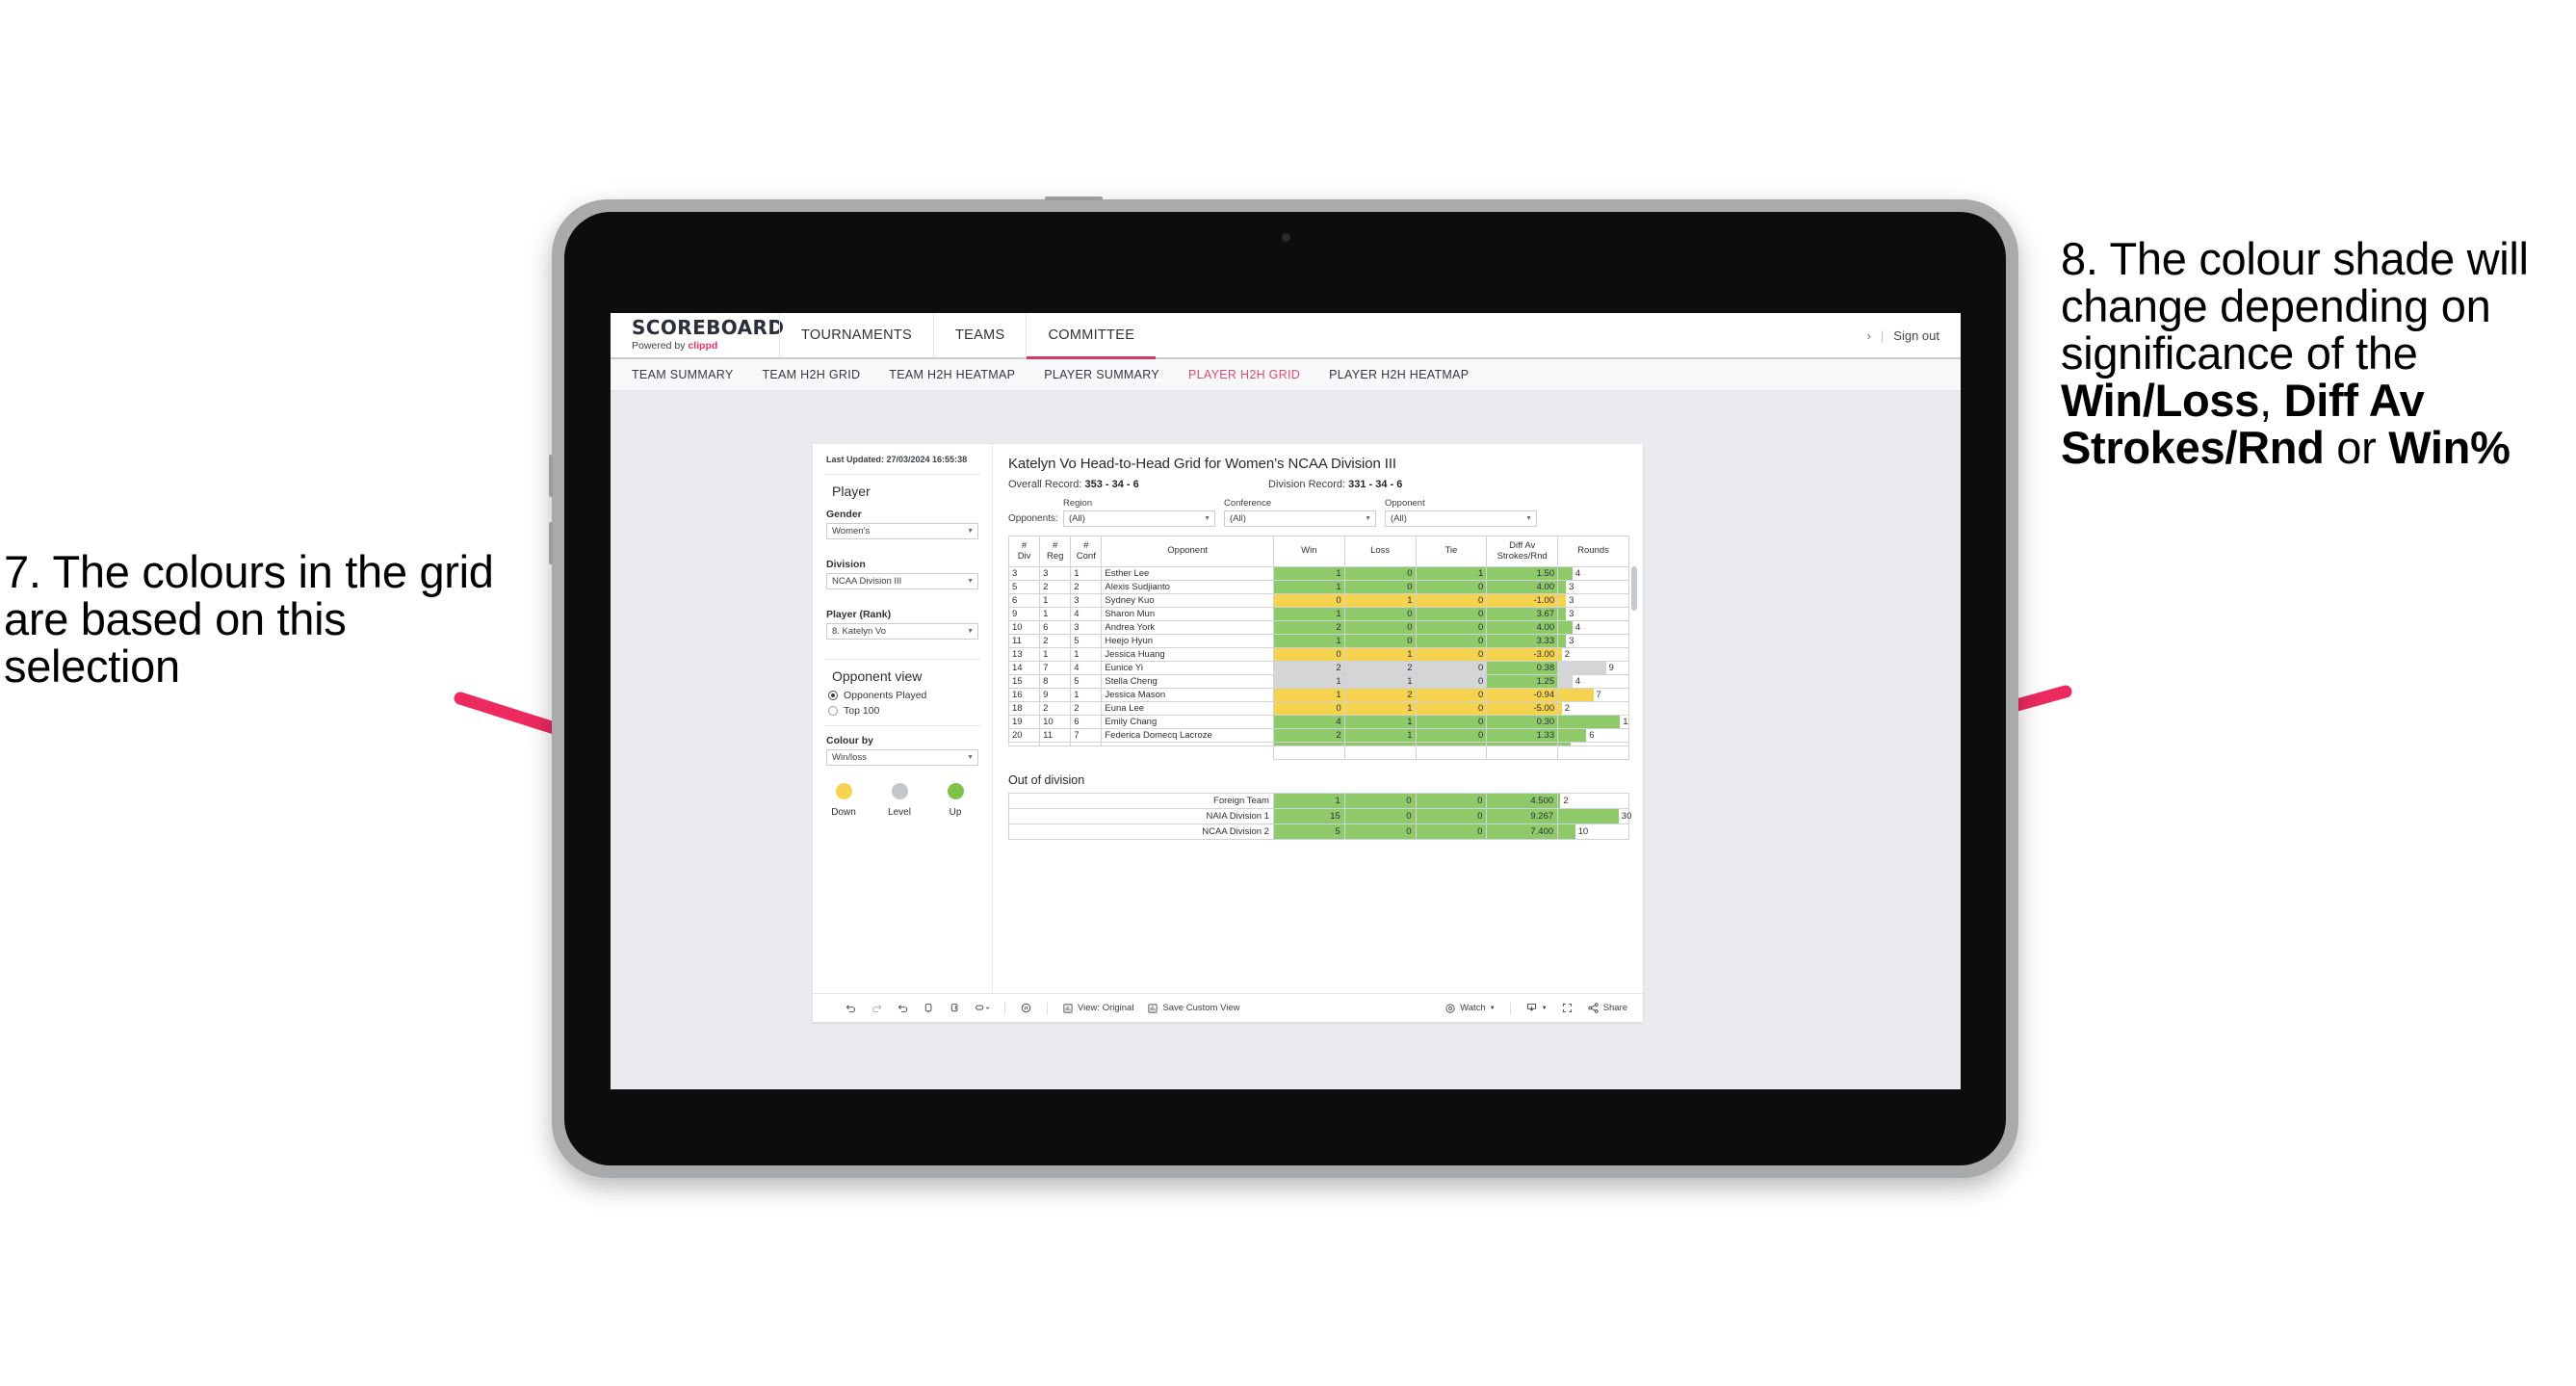 The image size is (2576, 1386). I want to click on download-button: ▼, so click(1536, 1008).